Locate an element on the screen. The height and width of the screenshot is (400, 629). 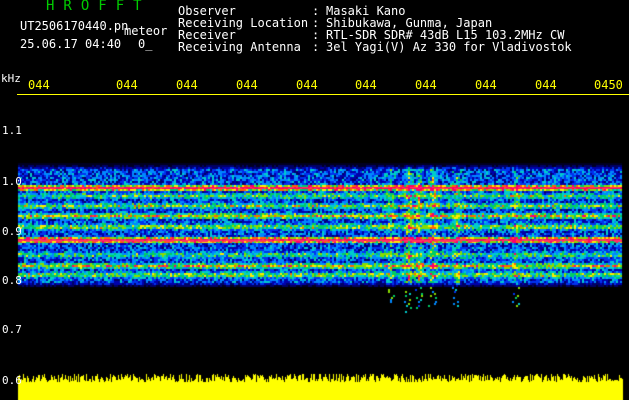
frequency-unit-label: kHz is located at coordinates (11, 78).